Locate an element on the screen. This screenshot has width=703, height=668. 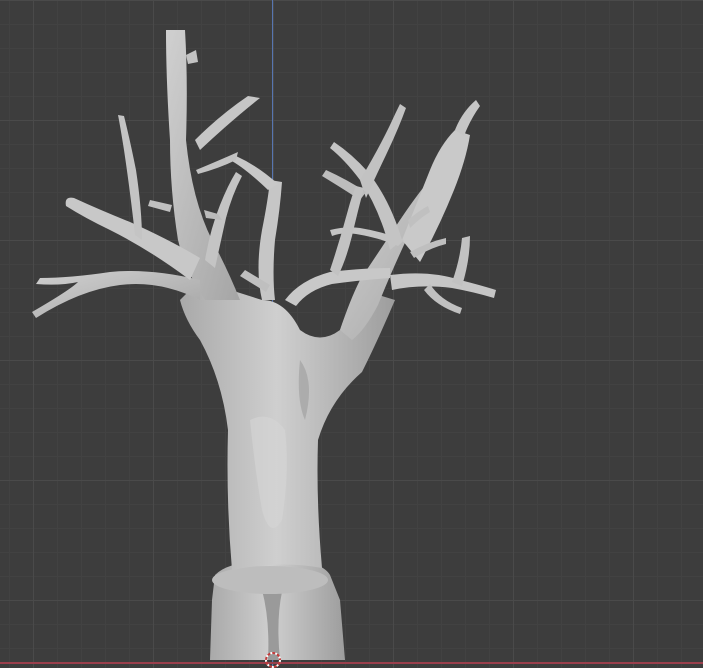
3d-cursor-icon is located at coordinates (273, 659).